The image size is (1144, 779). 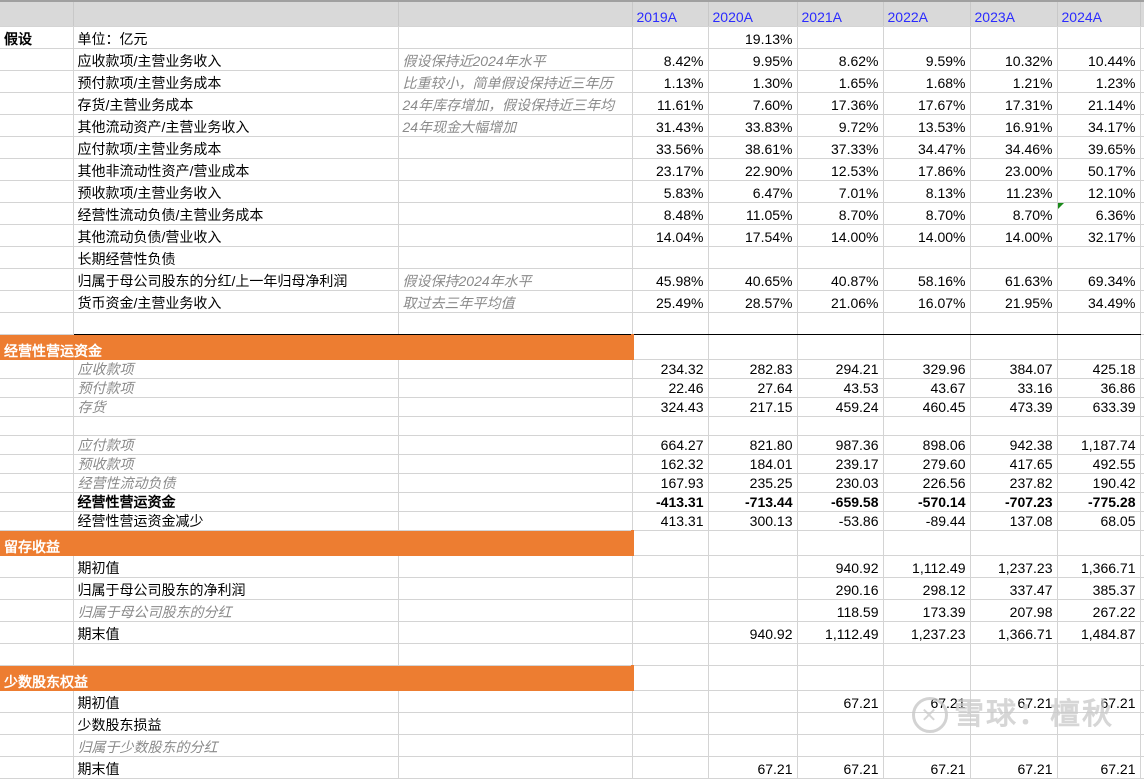 I want to click on value-cell-2021A: -53.86, so click(x=840, y=521).